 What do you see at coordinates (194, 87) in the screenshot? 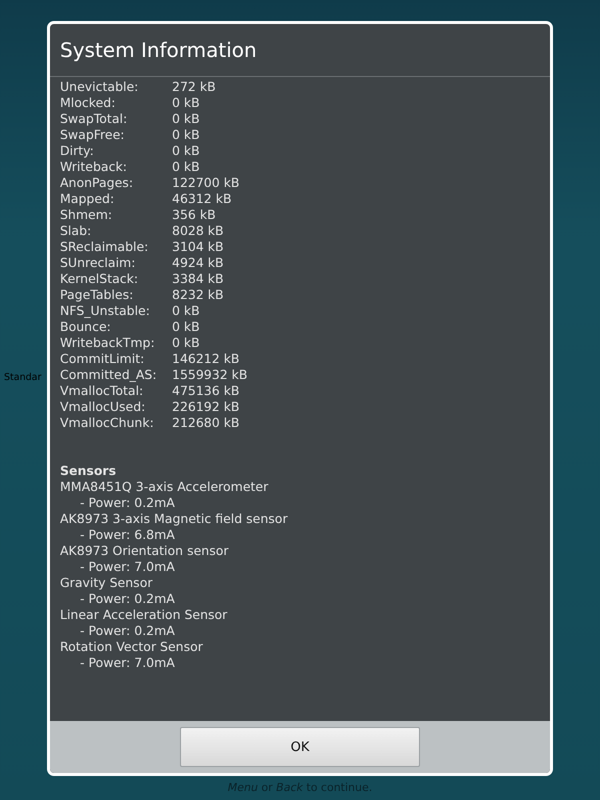
I see `memory-value: 272 kB` at bounding box center [194, 87].